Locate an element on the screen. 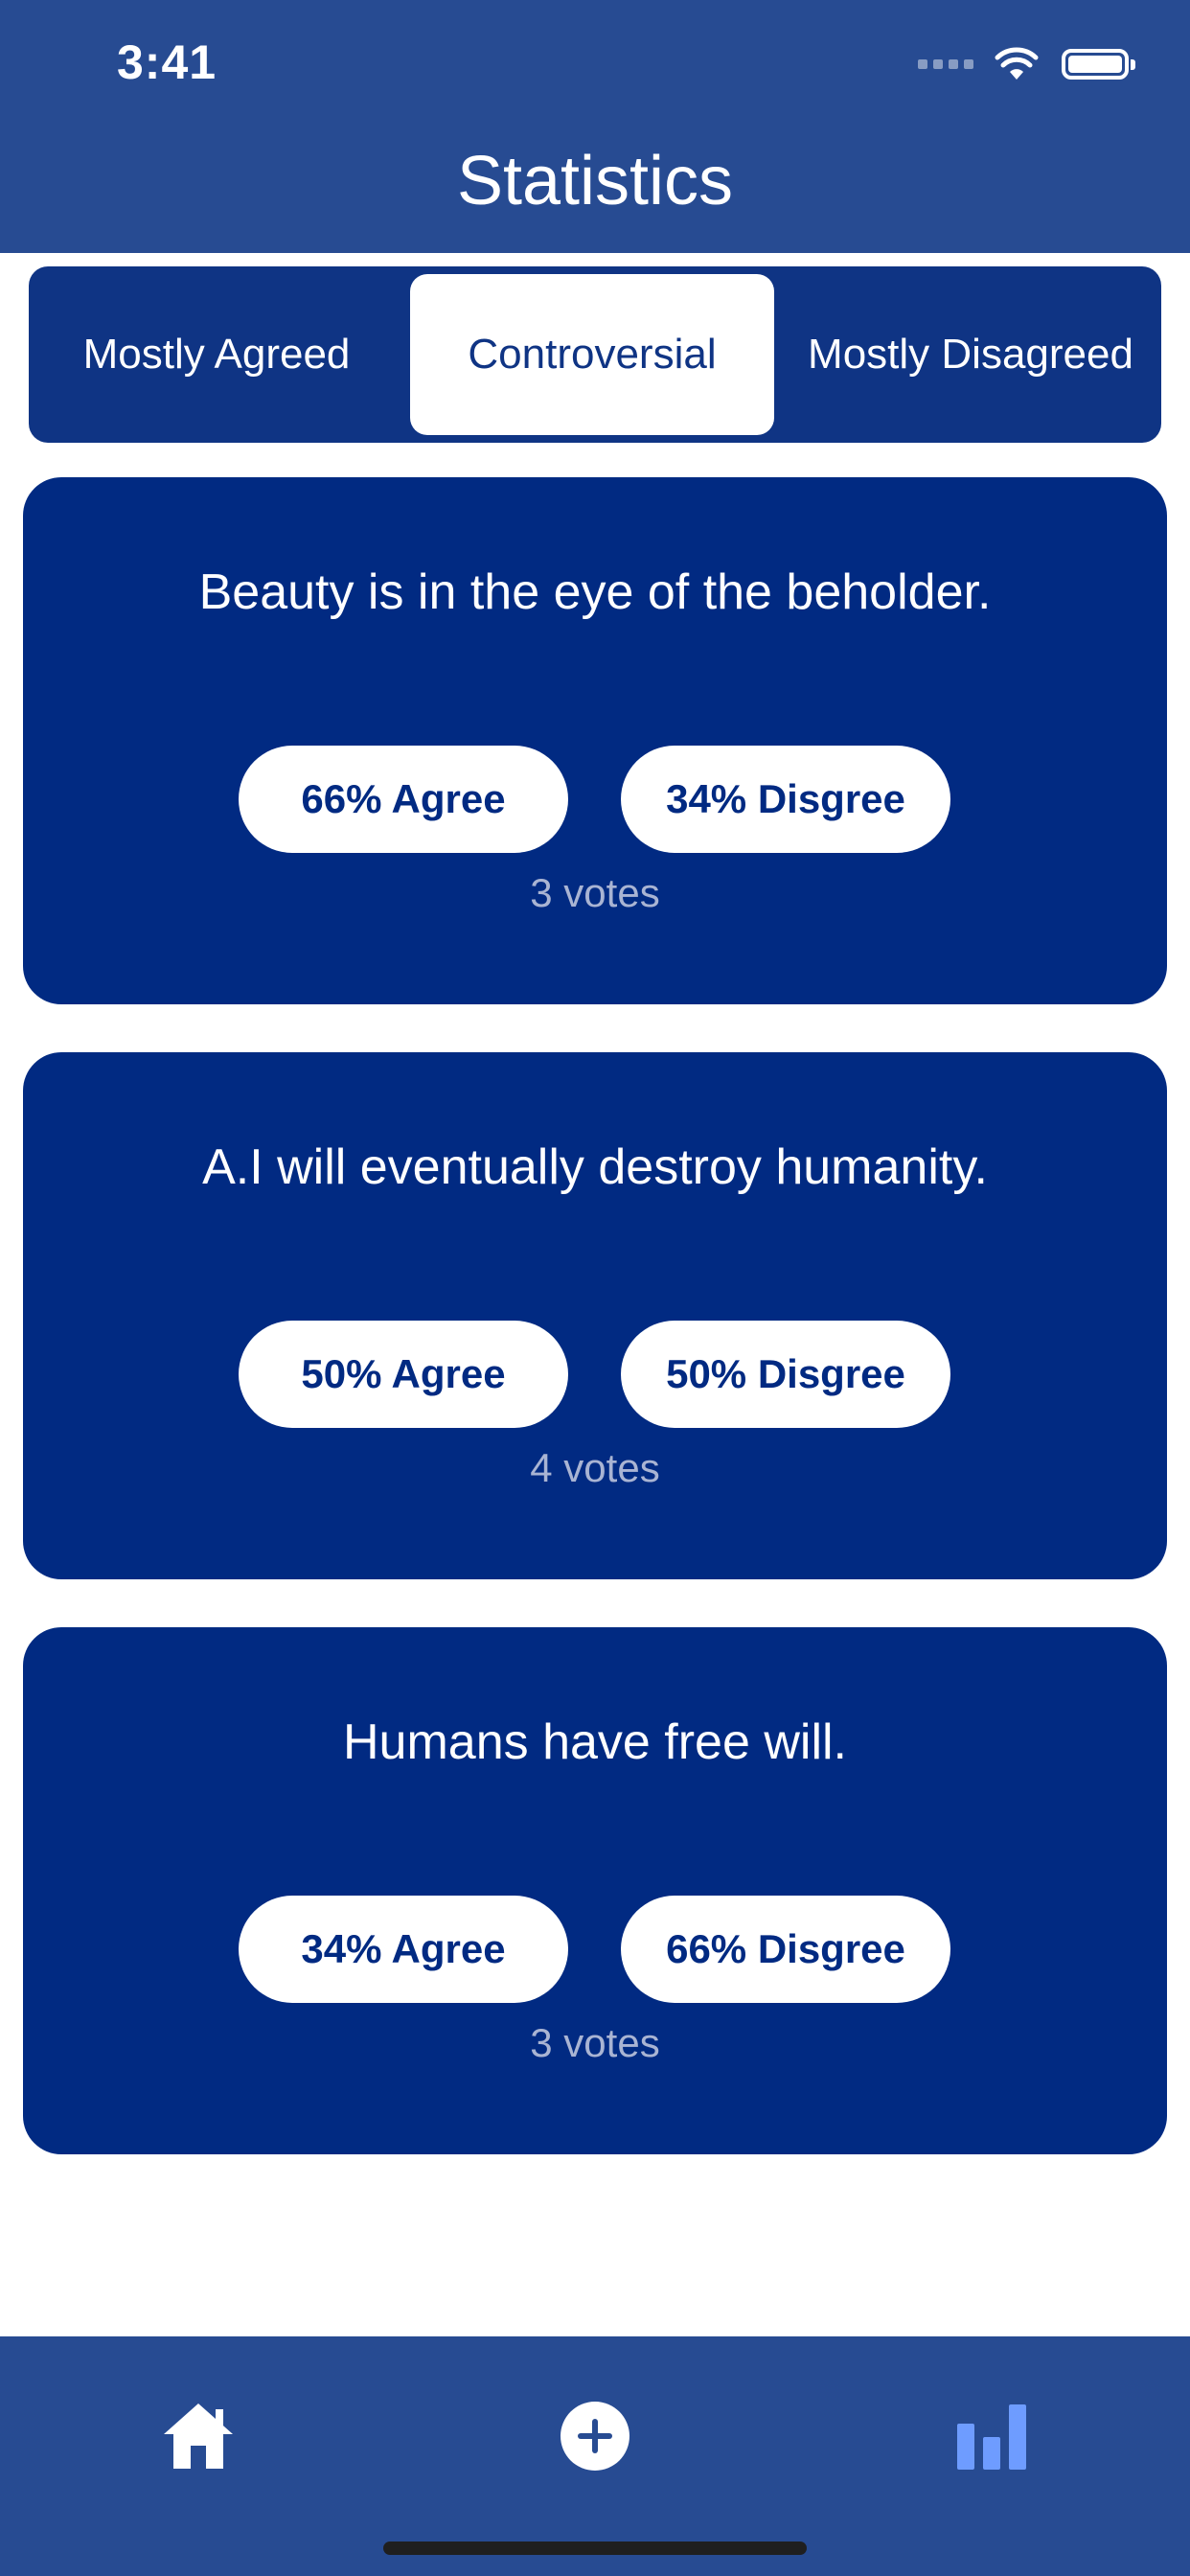 Image resolution: width=1190 pixels, height=2576 pixels. tab-bar is located at coordinates (595, 2456).